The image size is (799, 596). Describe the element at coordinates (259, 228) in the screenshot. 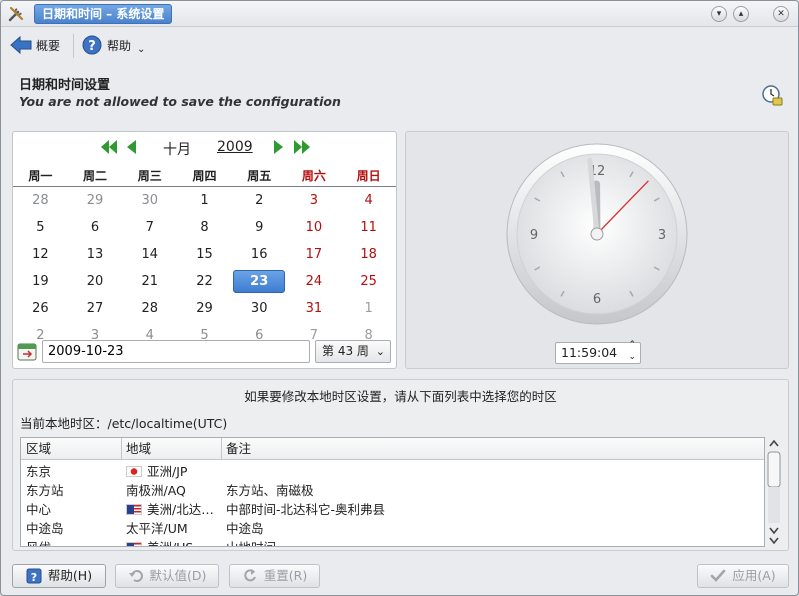

I see `calendar-day: 9` at that location.